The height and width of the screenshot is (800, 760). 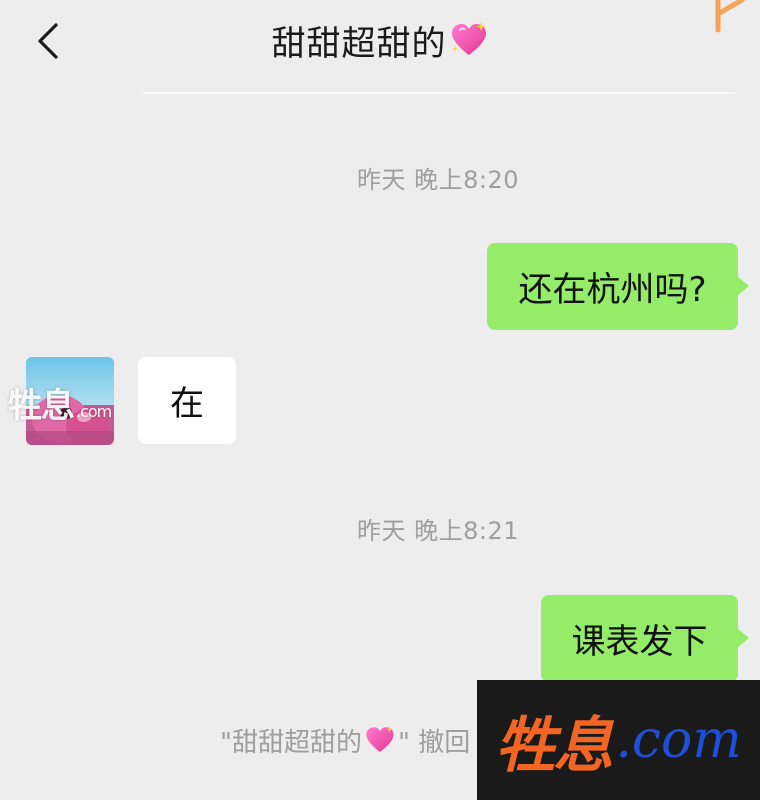 I want to click on recall-notice: "甜甜超甜的 " 撤回, so click(x=345, y=740).